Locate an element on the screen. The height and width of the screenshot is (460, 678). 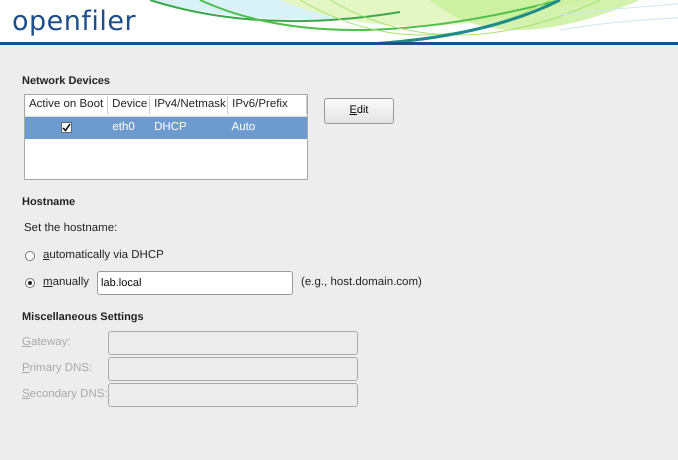
column-header: IPv4/Netmask is located at coordinates (189, 105).